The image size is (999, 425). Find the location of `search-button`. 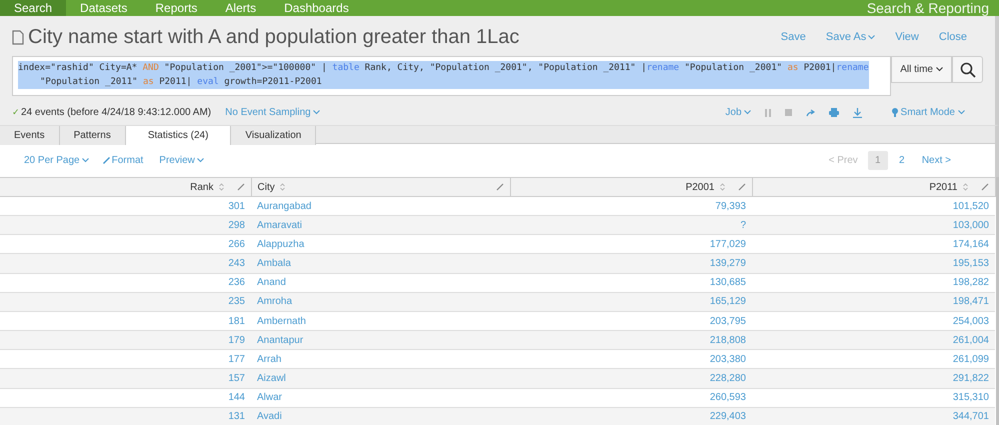

search-button is located at coordinates (967, 69).